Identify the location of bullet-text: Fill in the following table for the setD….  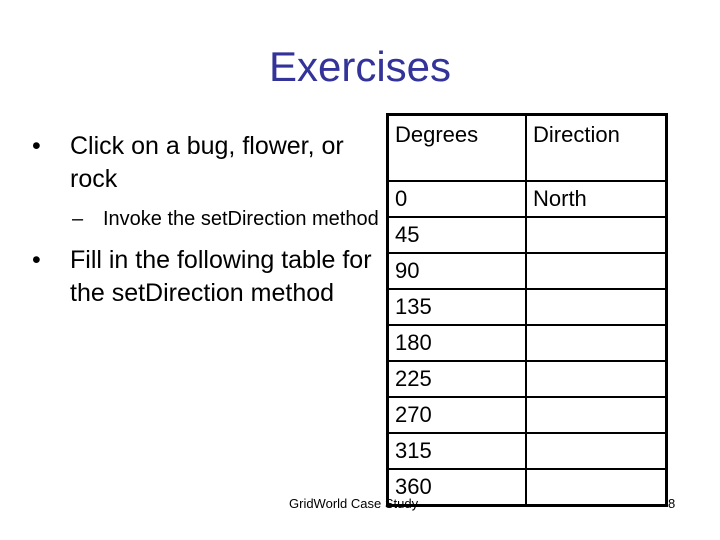
(221, 276).